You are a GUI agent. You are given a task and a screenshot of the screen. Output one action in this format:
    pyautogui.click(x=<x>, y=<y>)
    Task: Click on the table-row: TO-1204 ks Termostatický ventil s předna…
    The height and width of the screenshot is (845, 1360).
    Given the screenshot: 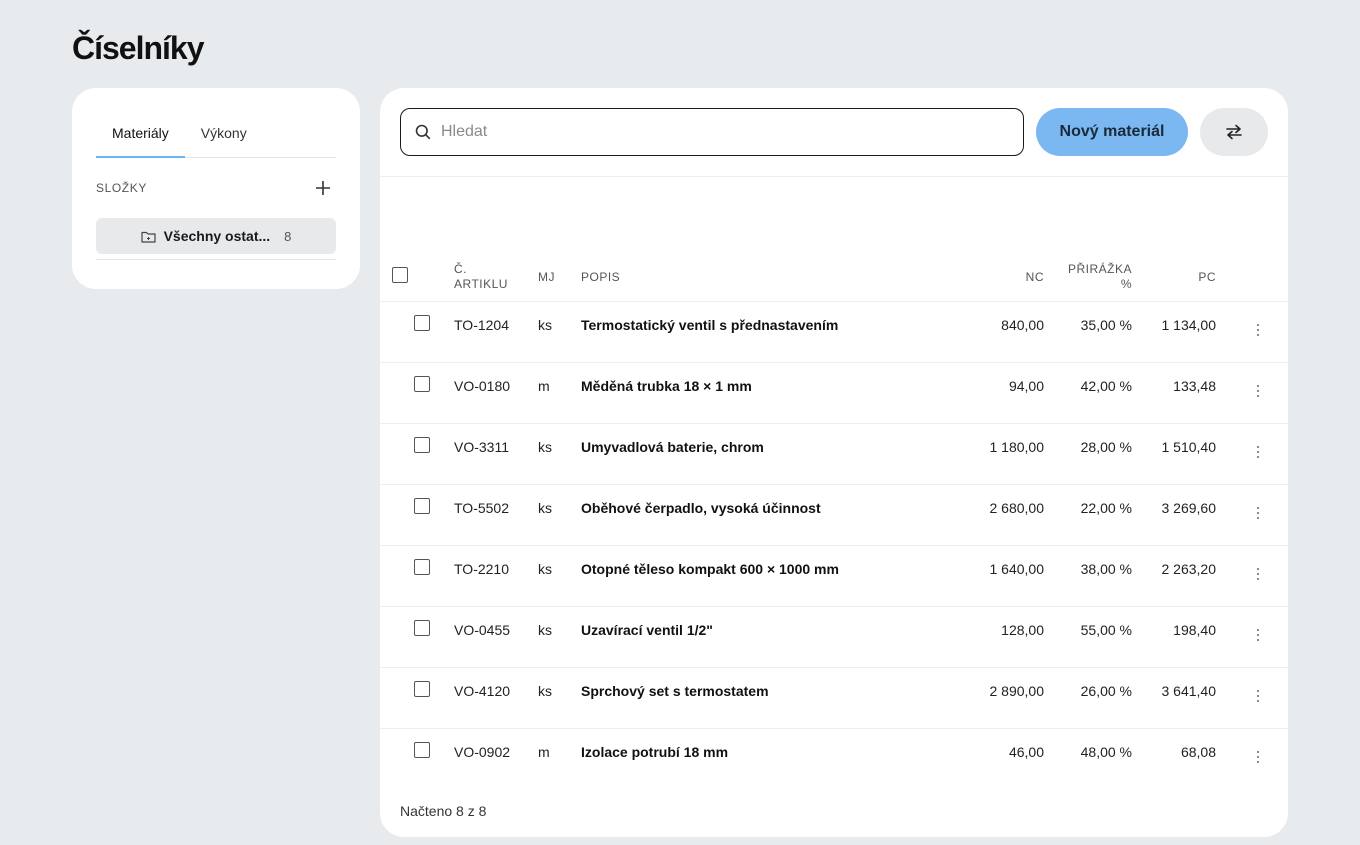 What is the action you would take?
    pyautogui.click(x=834, y=332)
    